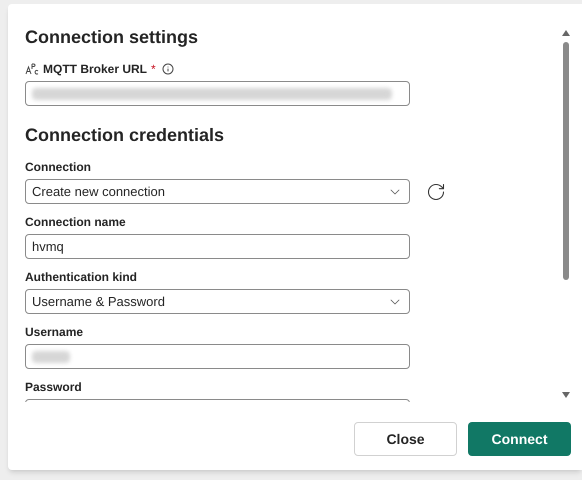  I want to click on close-button: Close, so click(405, 439).